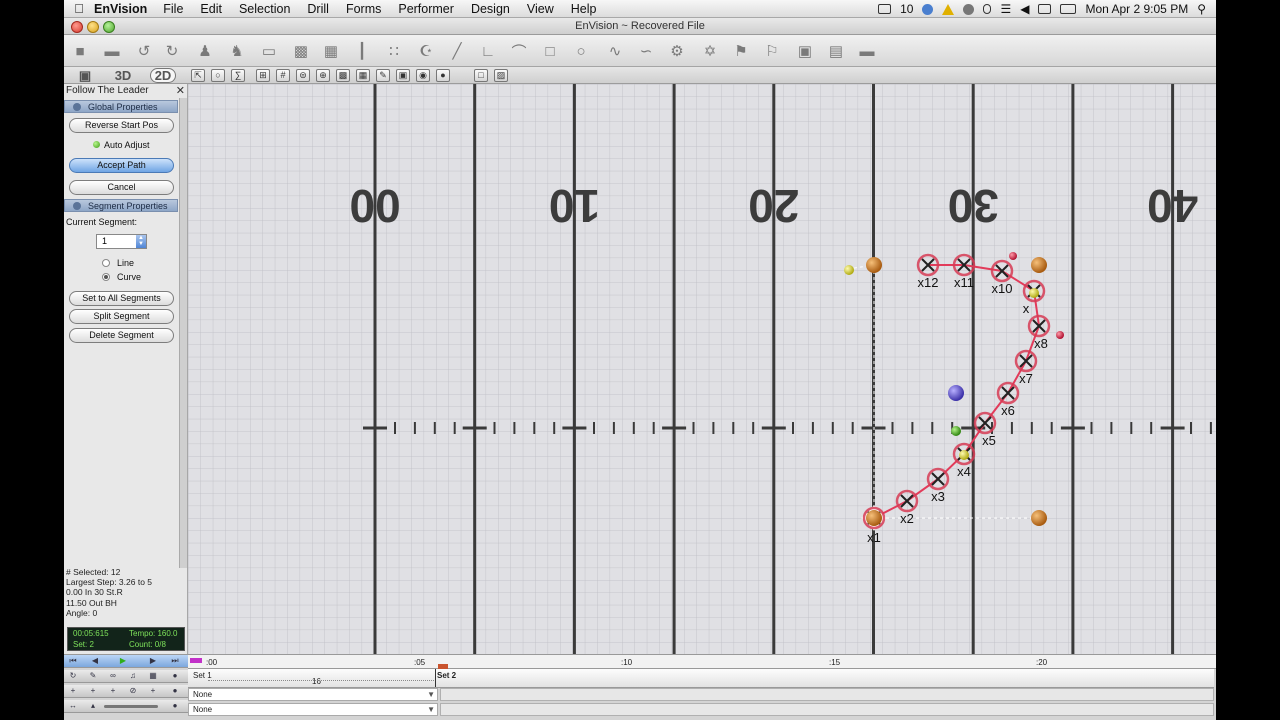 This screenshot has width=1280, height=720. What do you see at coordinates (987, 9) in the screenshot?
I see `bluetooth-icon` at bounding box center [987, 9].